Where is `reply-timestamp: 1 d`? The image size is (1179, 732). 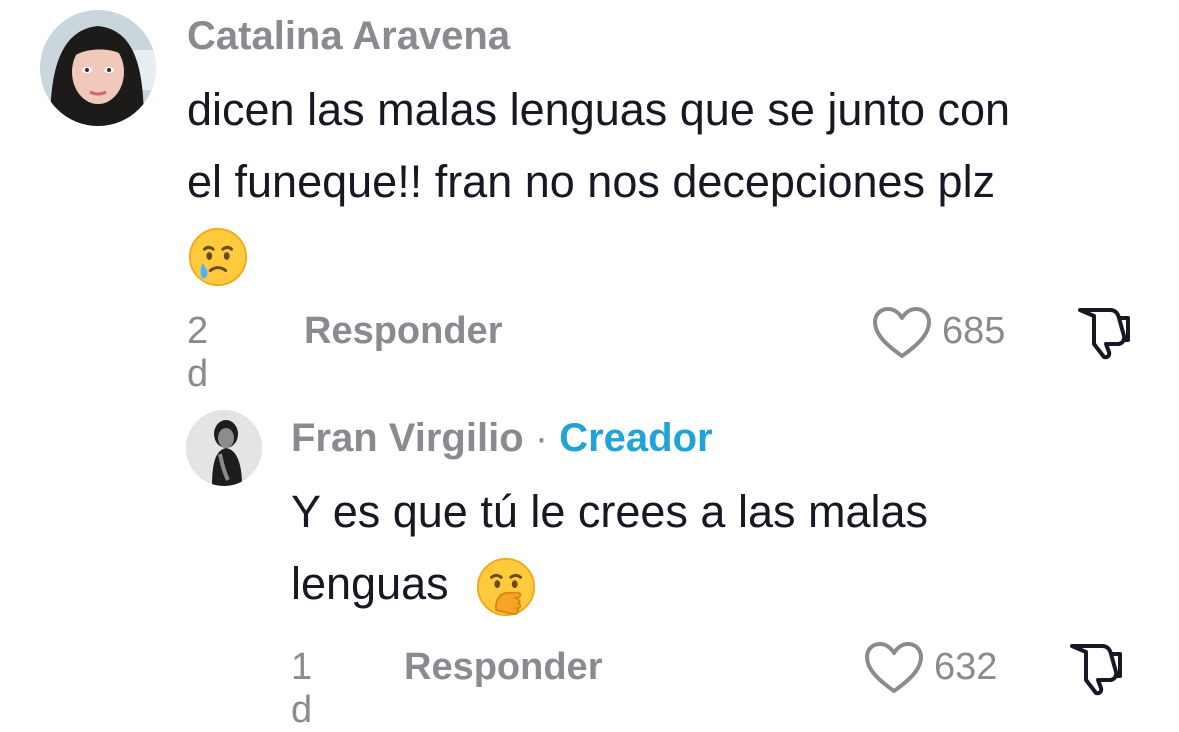 reply-timestamp: 1 d is located at coordinates (302, 688).